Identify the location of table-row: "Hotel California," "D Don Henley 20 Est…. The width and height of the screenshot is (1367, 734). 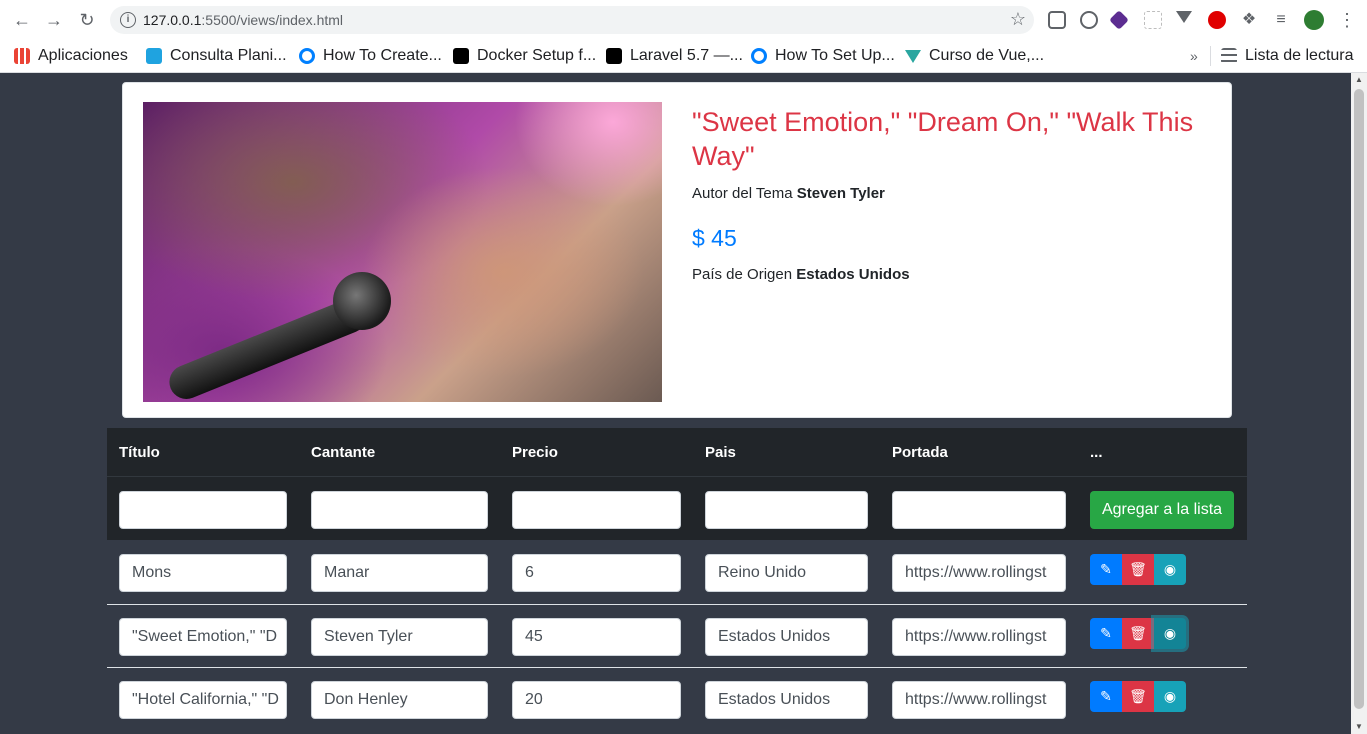
(677, 698).